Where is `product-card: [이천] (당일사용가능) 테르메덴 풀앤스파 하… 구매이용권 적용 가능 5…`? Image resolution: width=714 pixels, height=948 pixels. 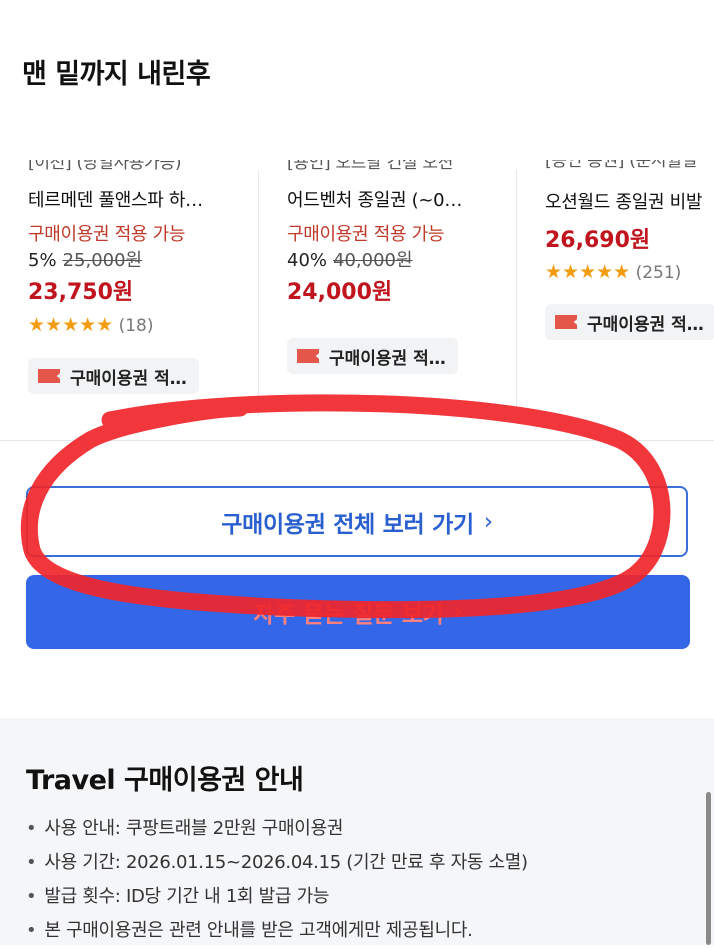 product-card: [이천] (당일사용가능) 테르메덴 풀앤스파 하… 구매이용권 적용 가능 5… is located at coordinates (139, 288).